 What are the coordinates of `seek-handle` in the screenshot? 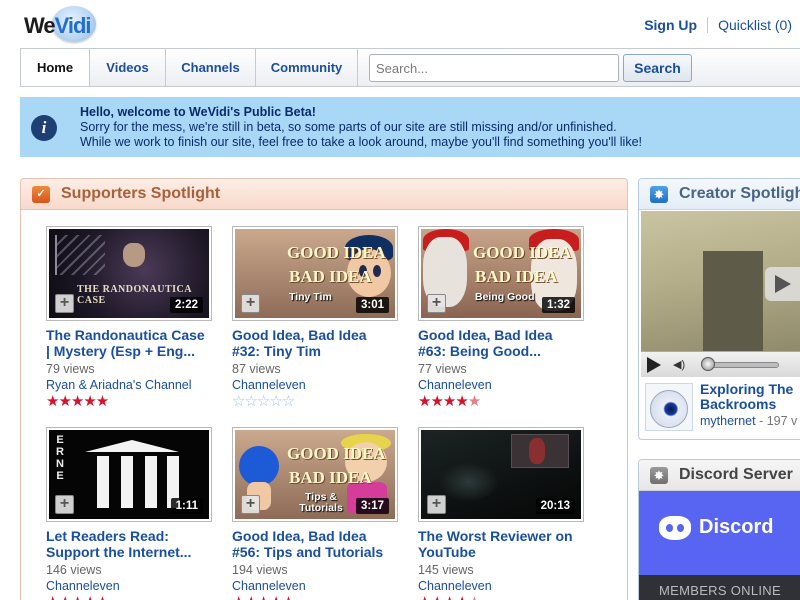 It's located at (708, 364).